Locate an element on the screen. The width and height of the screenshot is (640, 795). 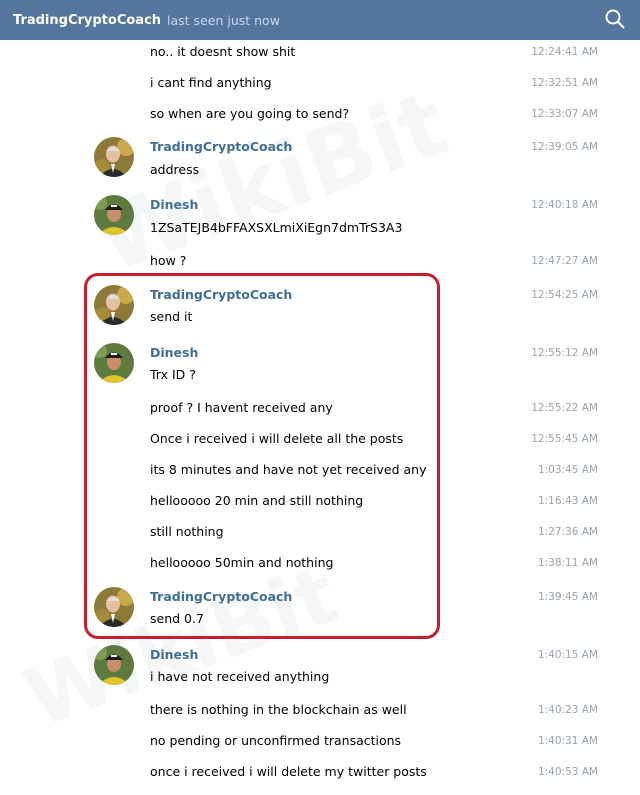
message-text: 1ZSaTEJB4bFFAXSXLmiXiEgn7dmTrS3A3 is located at coordinates (276, 227).